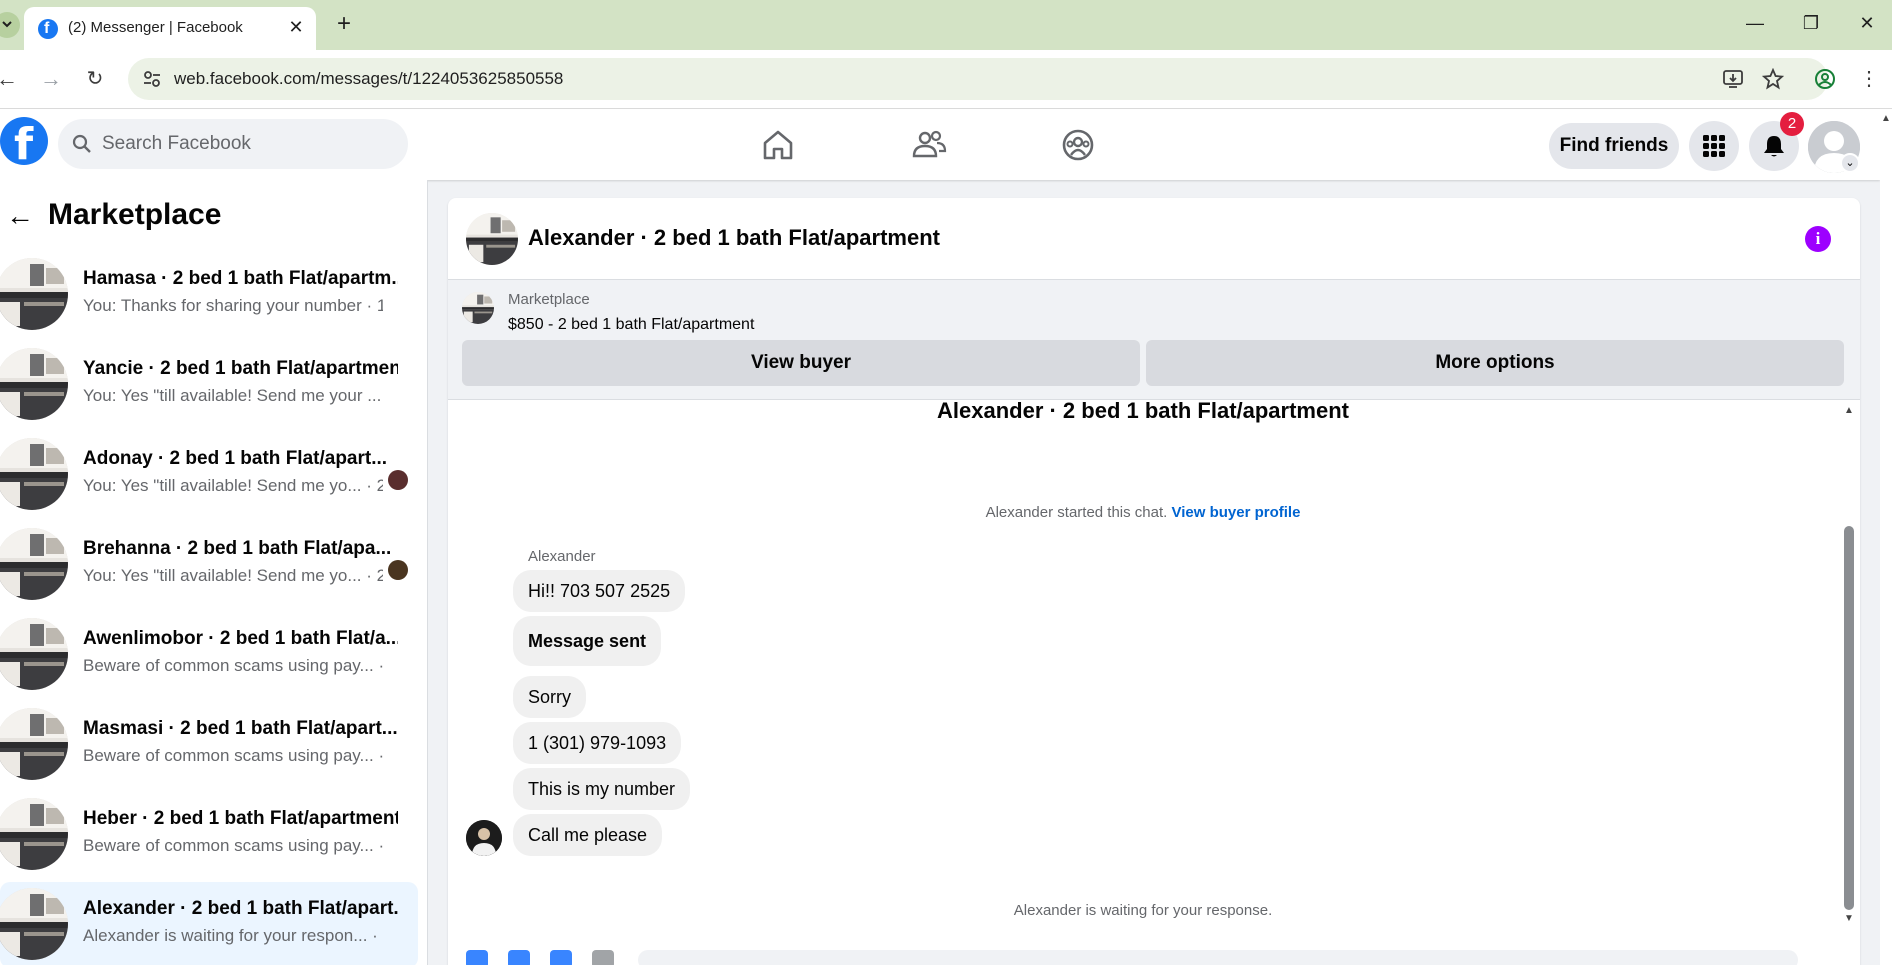 Image resolution: width=1892 pixels, height=965 pixels. I want to click on message-composer, so click(1154, 957).